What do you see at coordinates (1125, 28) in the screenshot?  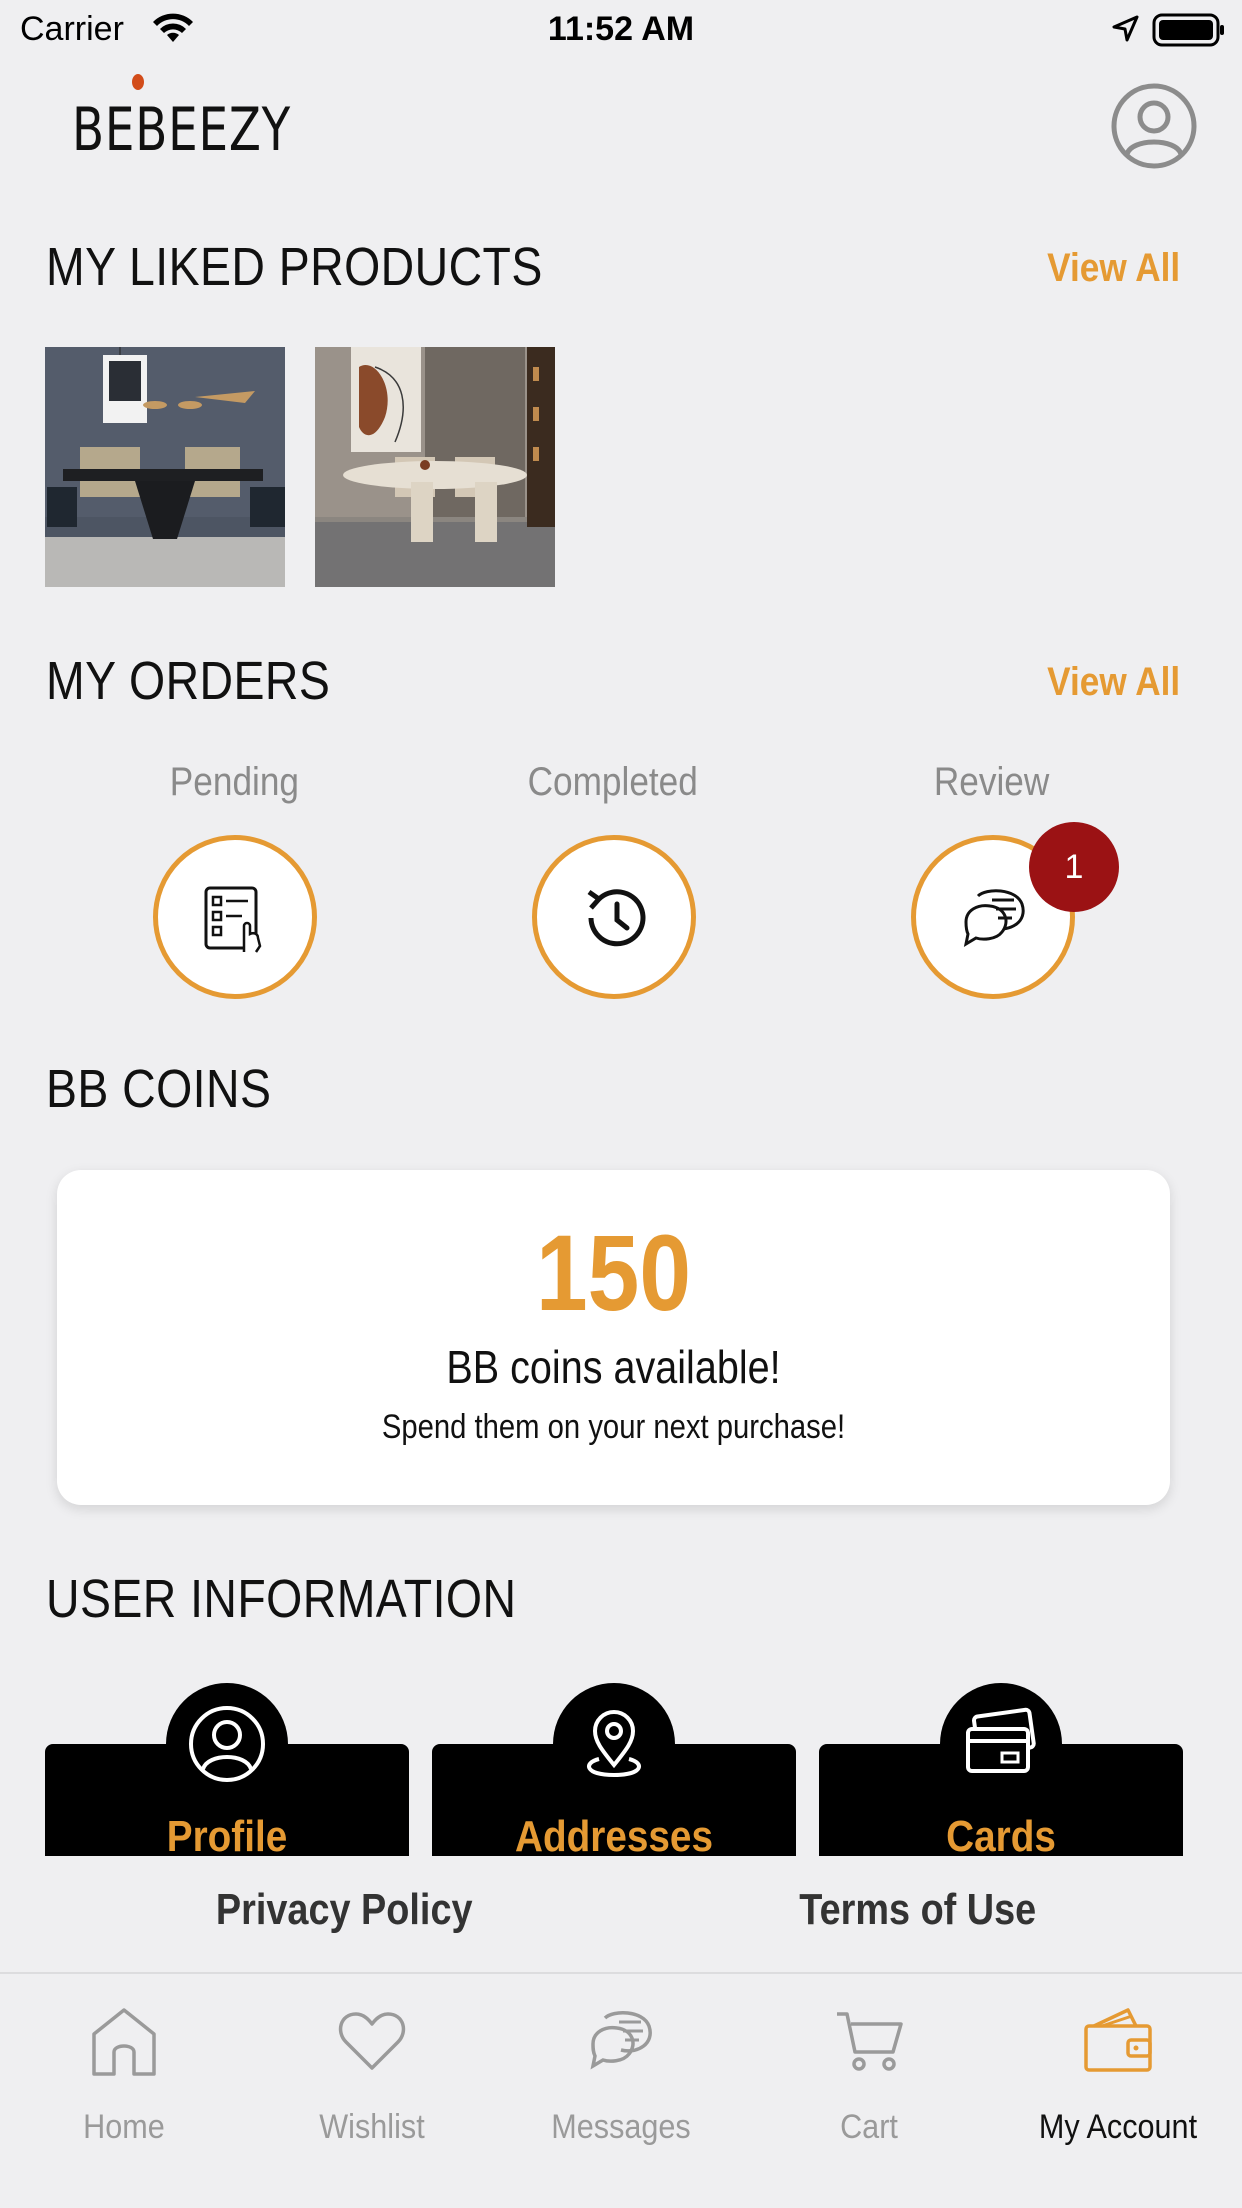 I see `location-arrow-icon` at bounding box center [1125, 28].